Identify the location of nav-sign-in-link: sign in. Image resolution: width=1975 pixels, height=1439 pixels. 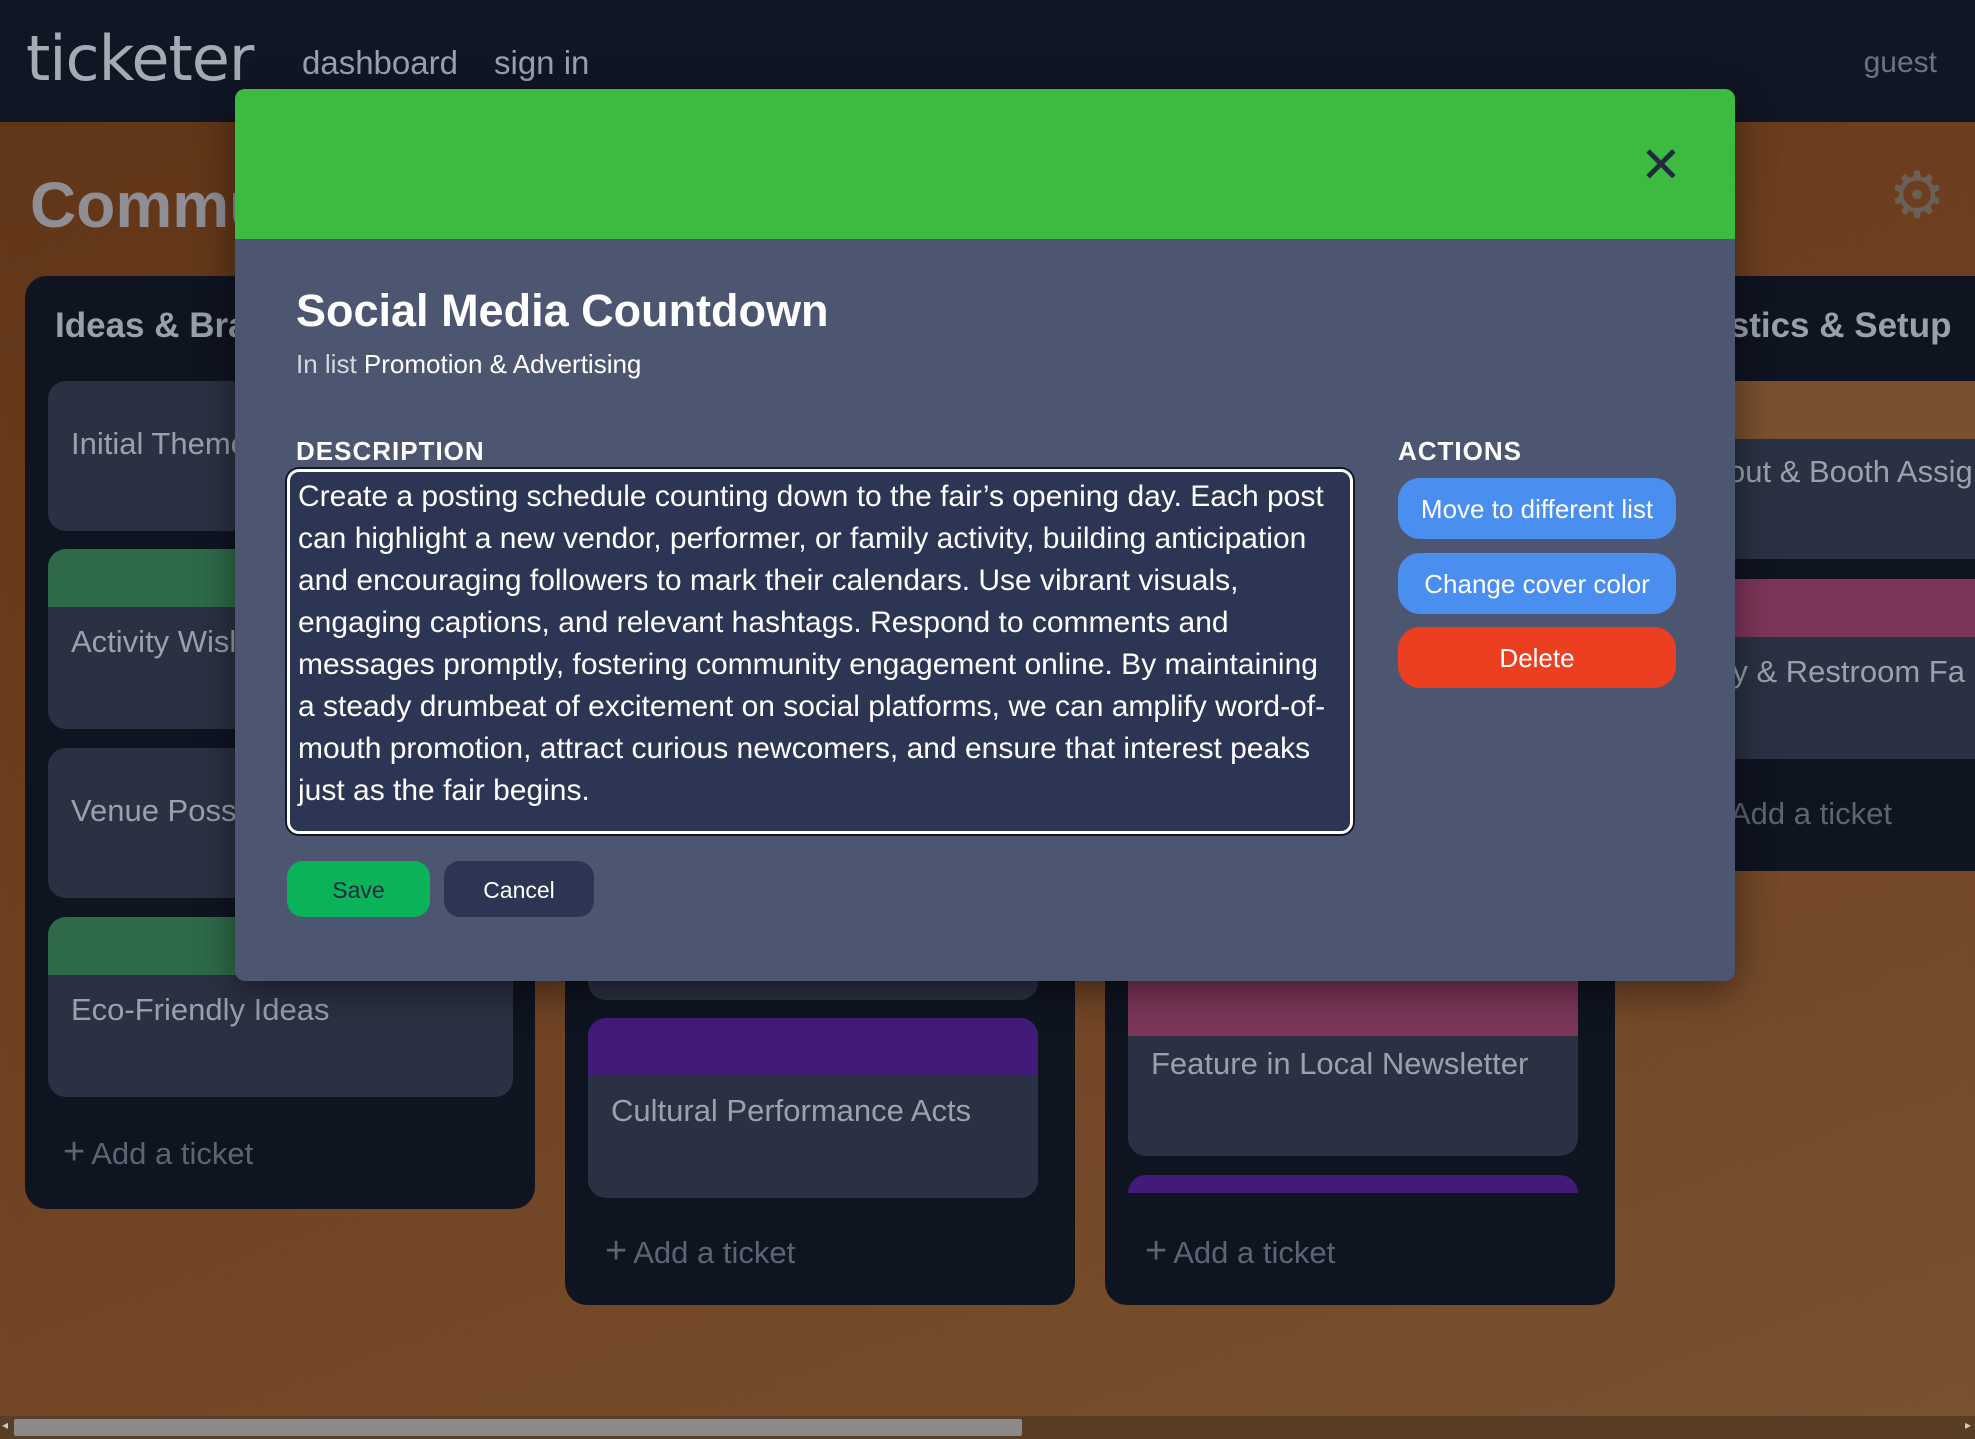
(541, 63).